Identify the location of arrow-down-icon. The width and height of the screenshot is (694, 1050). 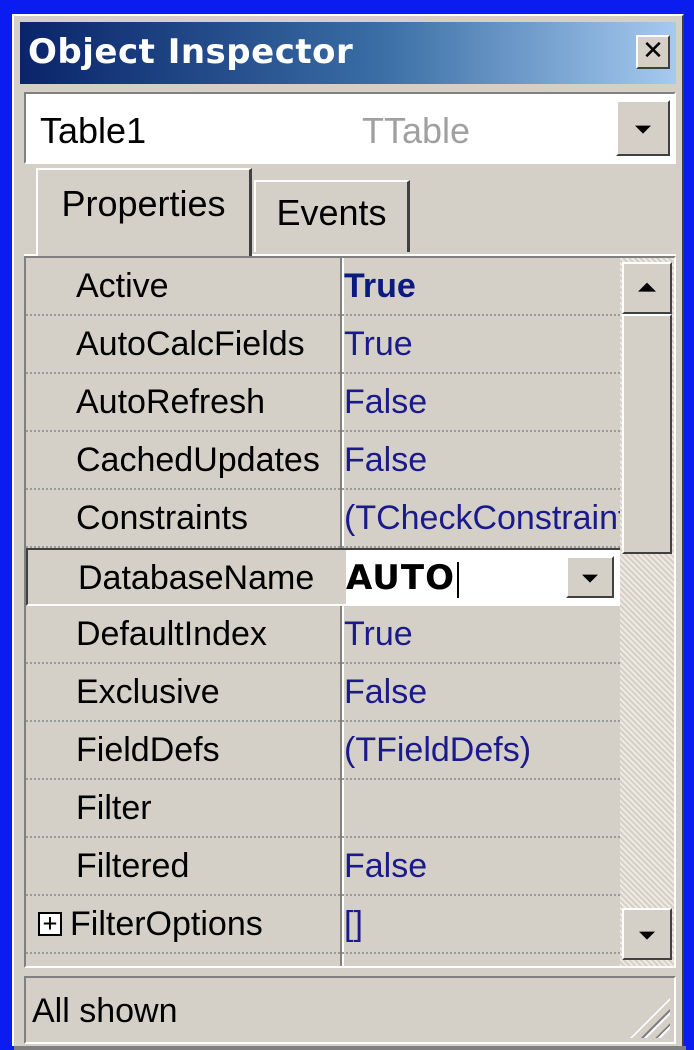
(647, 935).